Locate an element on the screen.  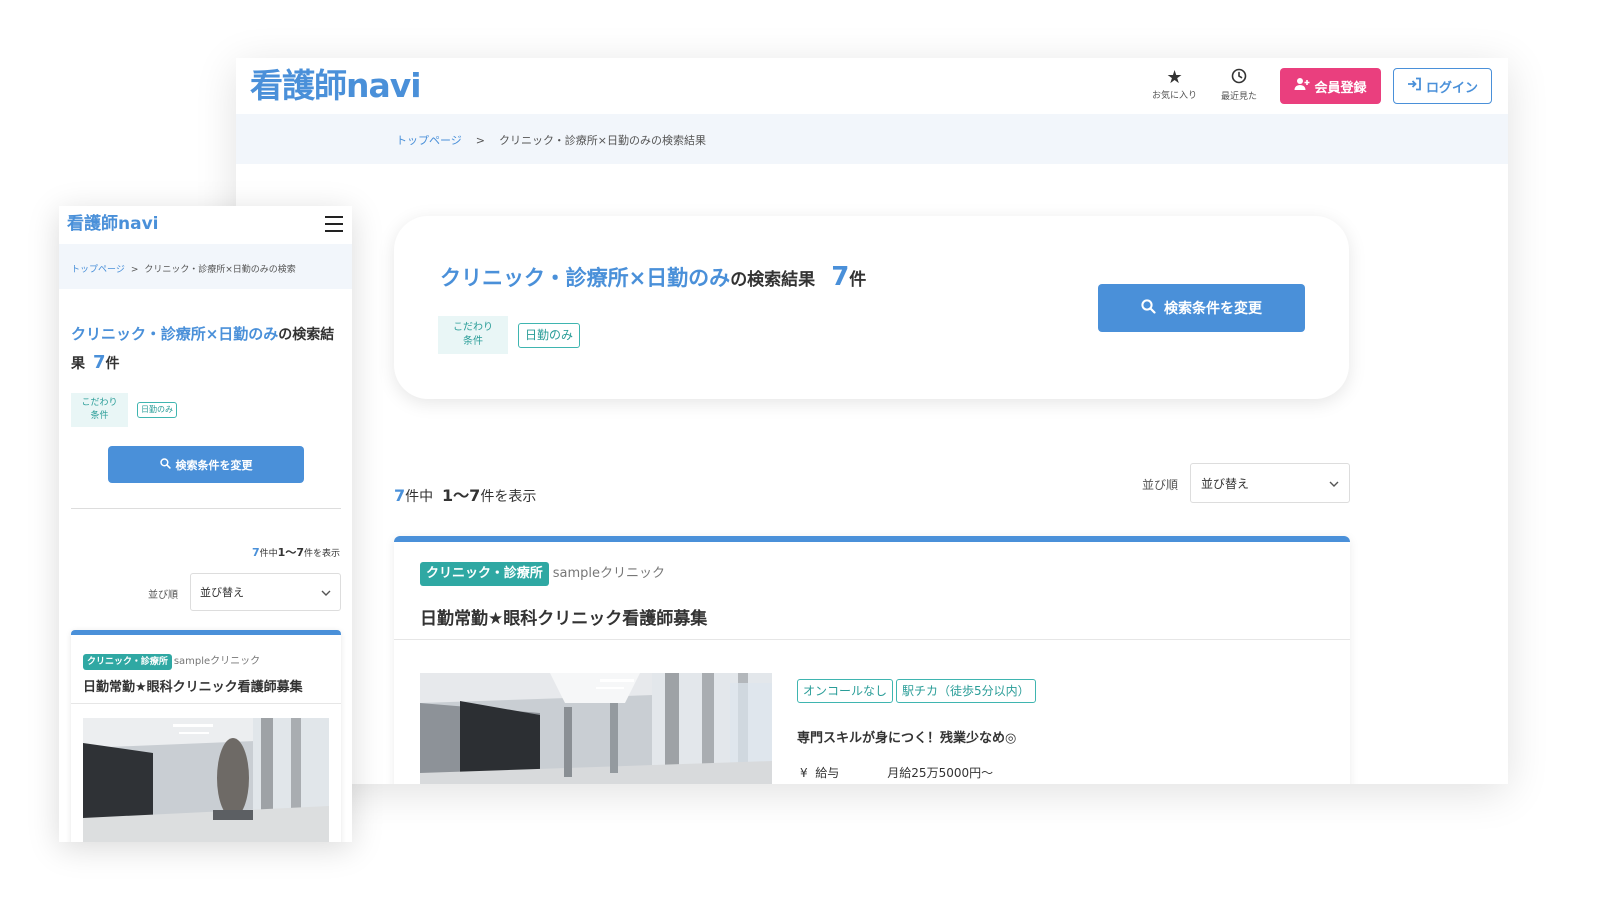
hamburger-menu-icon is located at coordinates (334, 224).